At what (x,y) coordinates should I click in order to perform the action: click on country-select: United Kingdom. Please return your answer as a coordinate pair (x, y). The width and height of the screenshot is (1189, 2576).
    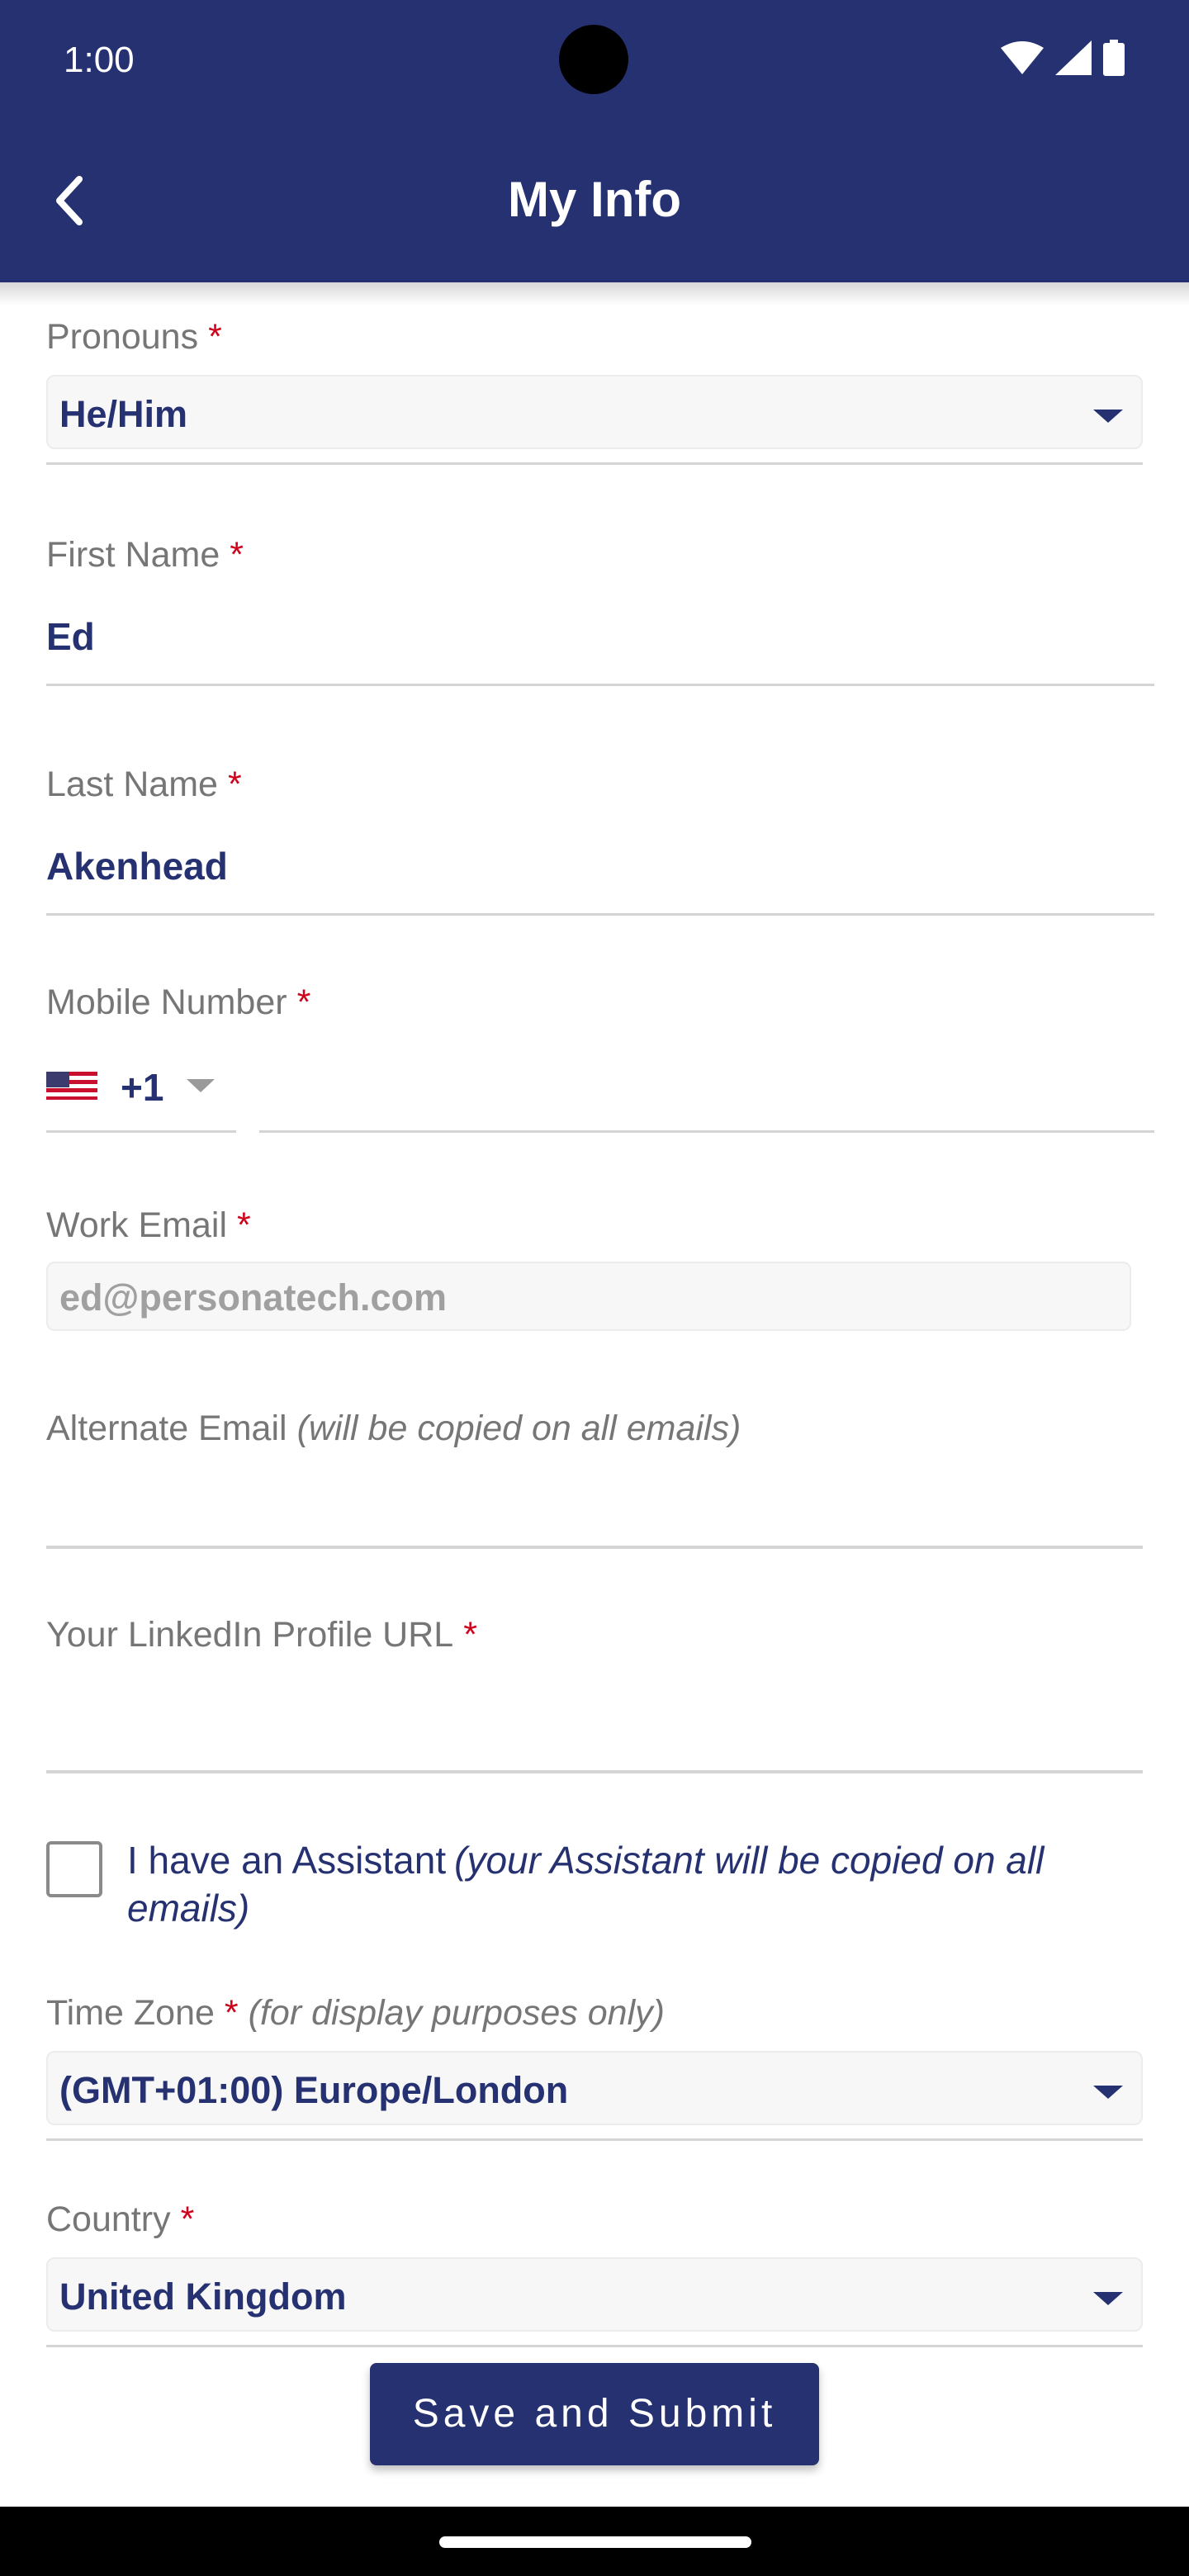
    Looking at the image, I should click on (594, 2294).